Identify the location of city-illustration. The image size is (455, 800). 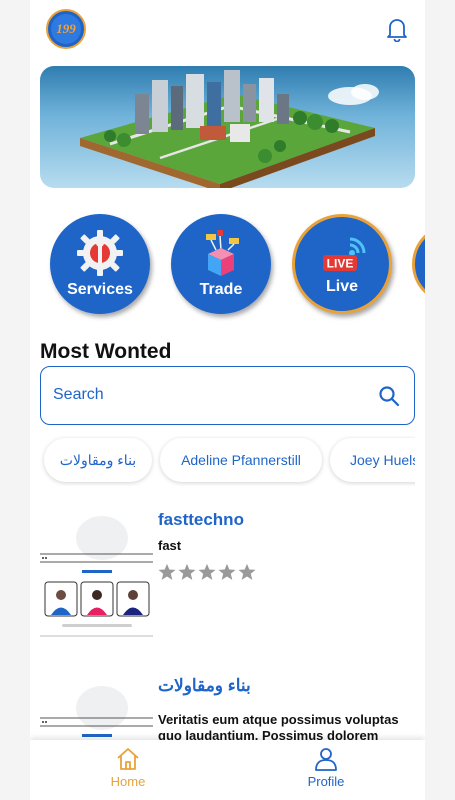
(229, 129).